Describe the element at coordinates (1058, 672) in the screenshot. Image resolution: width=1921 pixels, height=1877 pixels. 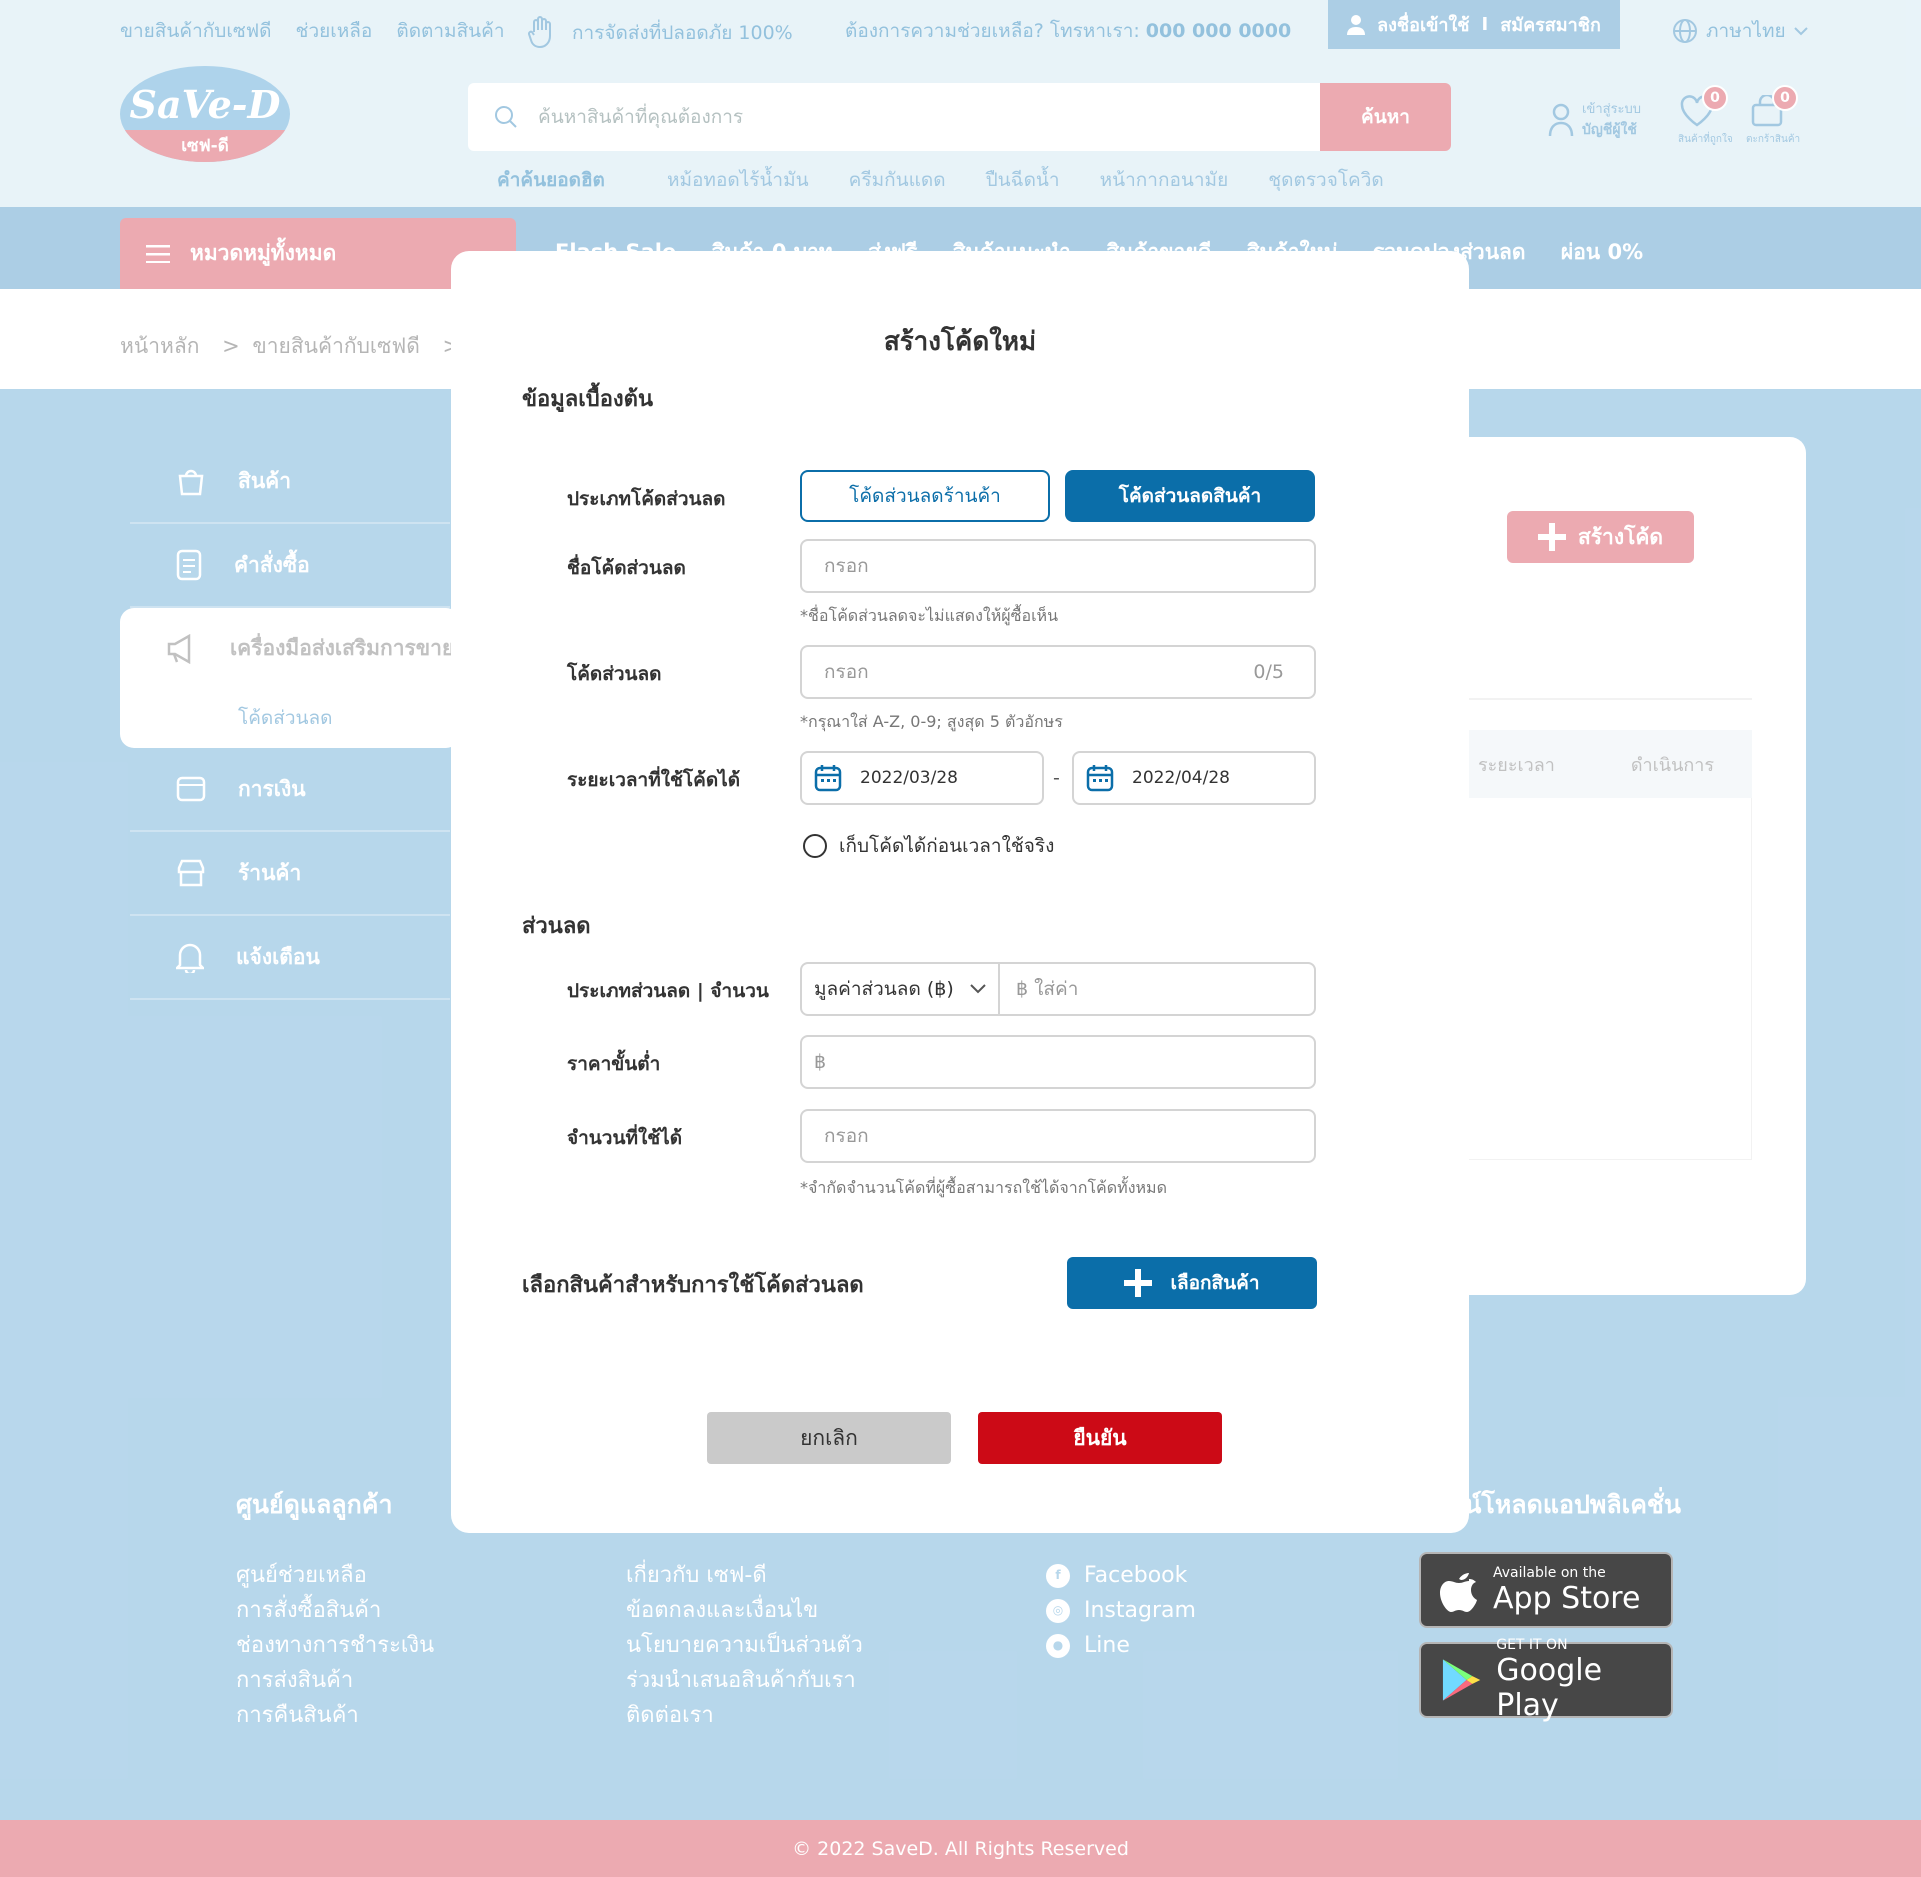
I see `code-input: กรอก 0/5` at that location.